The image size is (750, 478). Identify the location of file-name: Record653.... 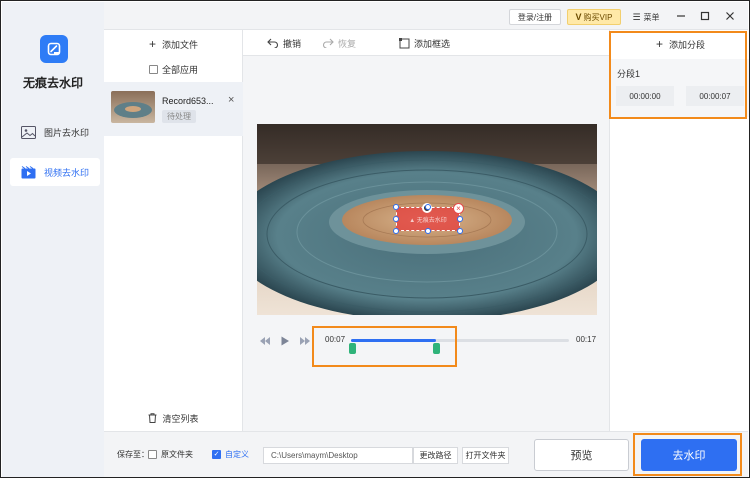
(188, 101).